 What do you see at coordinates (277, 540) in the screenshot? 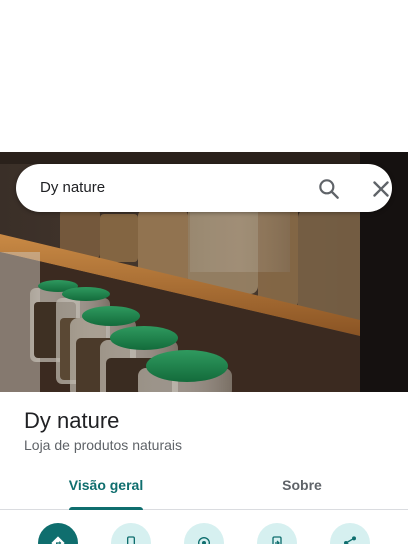
I see `send-to-phone-icon` at bounding box center [277, 540].